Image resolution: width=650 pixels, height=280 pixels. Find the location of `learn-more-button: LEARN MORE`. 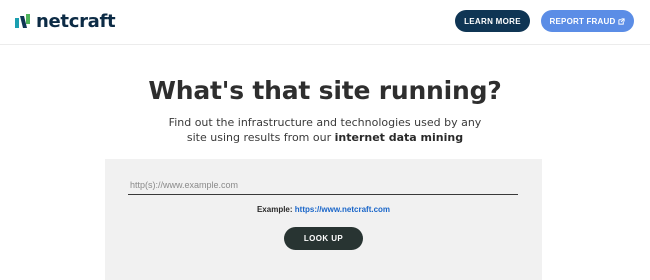

learn-more-button: LEARN MORE is located at coordinates (492, 21).